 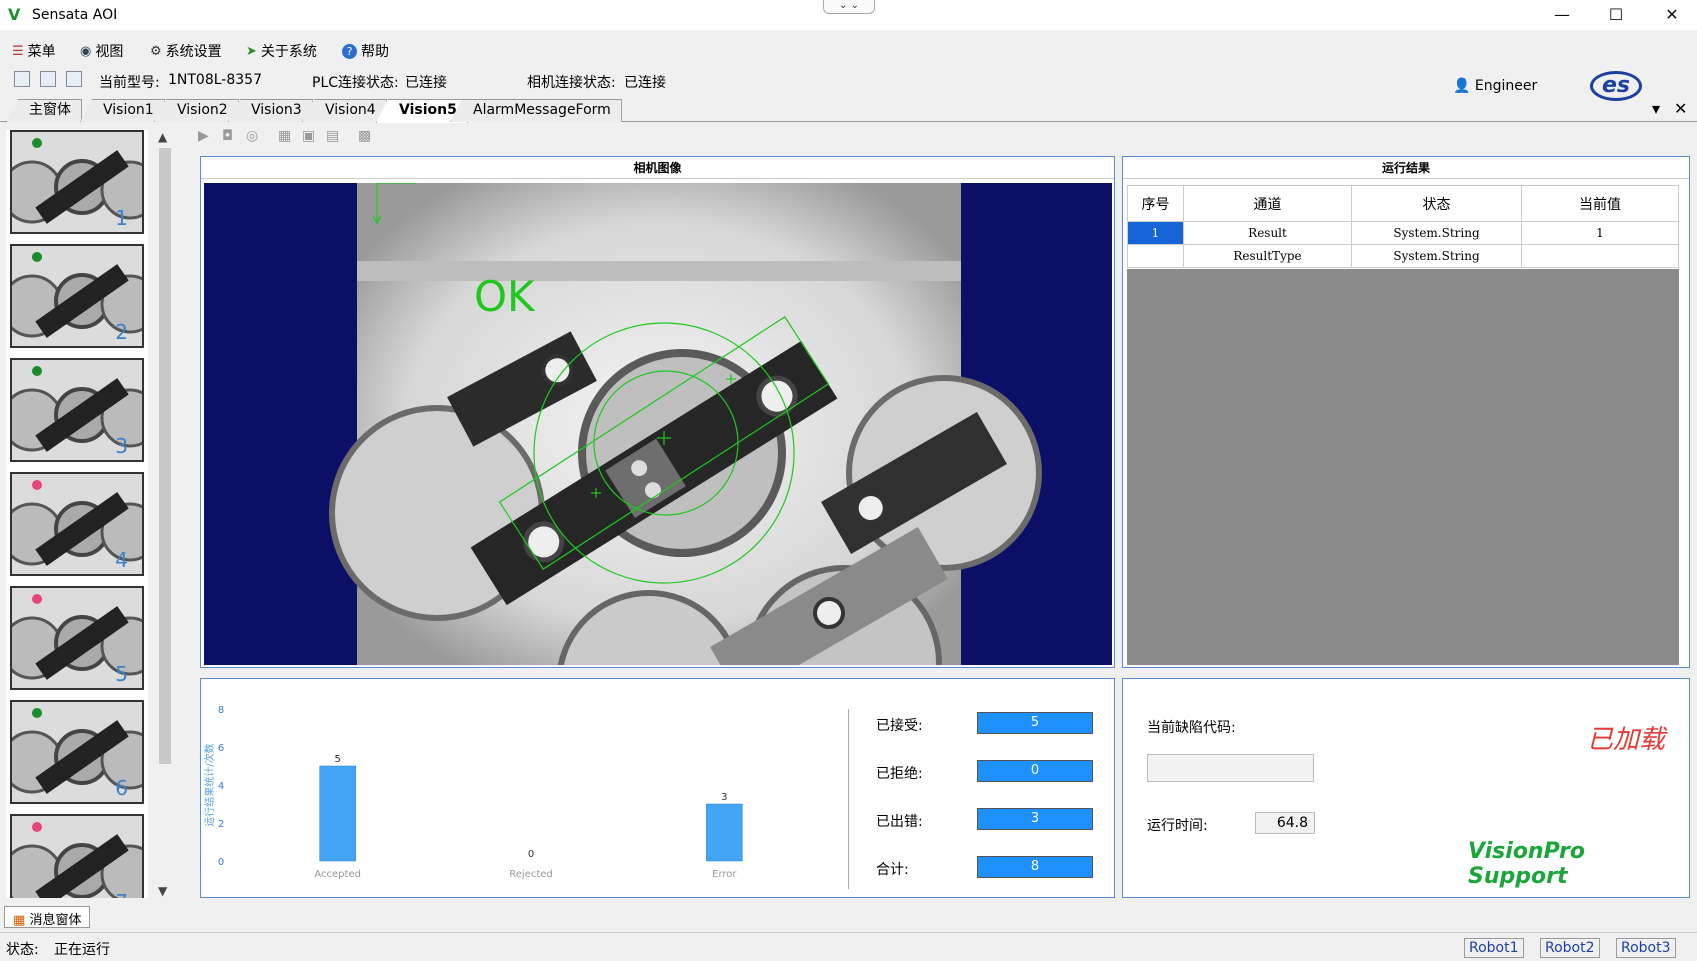 I want to click on scroll-up-icon: ▲, so click(x=162, y=137).